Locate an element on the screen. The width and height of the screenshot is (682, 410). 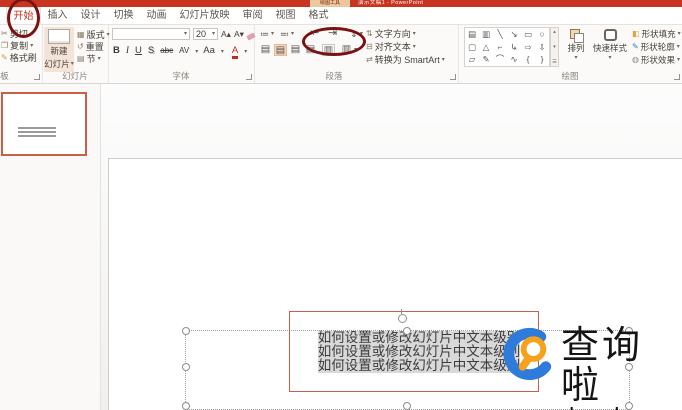
shape-outline-icon: ✎ is located at coordinates (635, 46).